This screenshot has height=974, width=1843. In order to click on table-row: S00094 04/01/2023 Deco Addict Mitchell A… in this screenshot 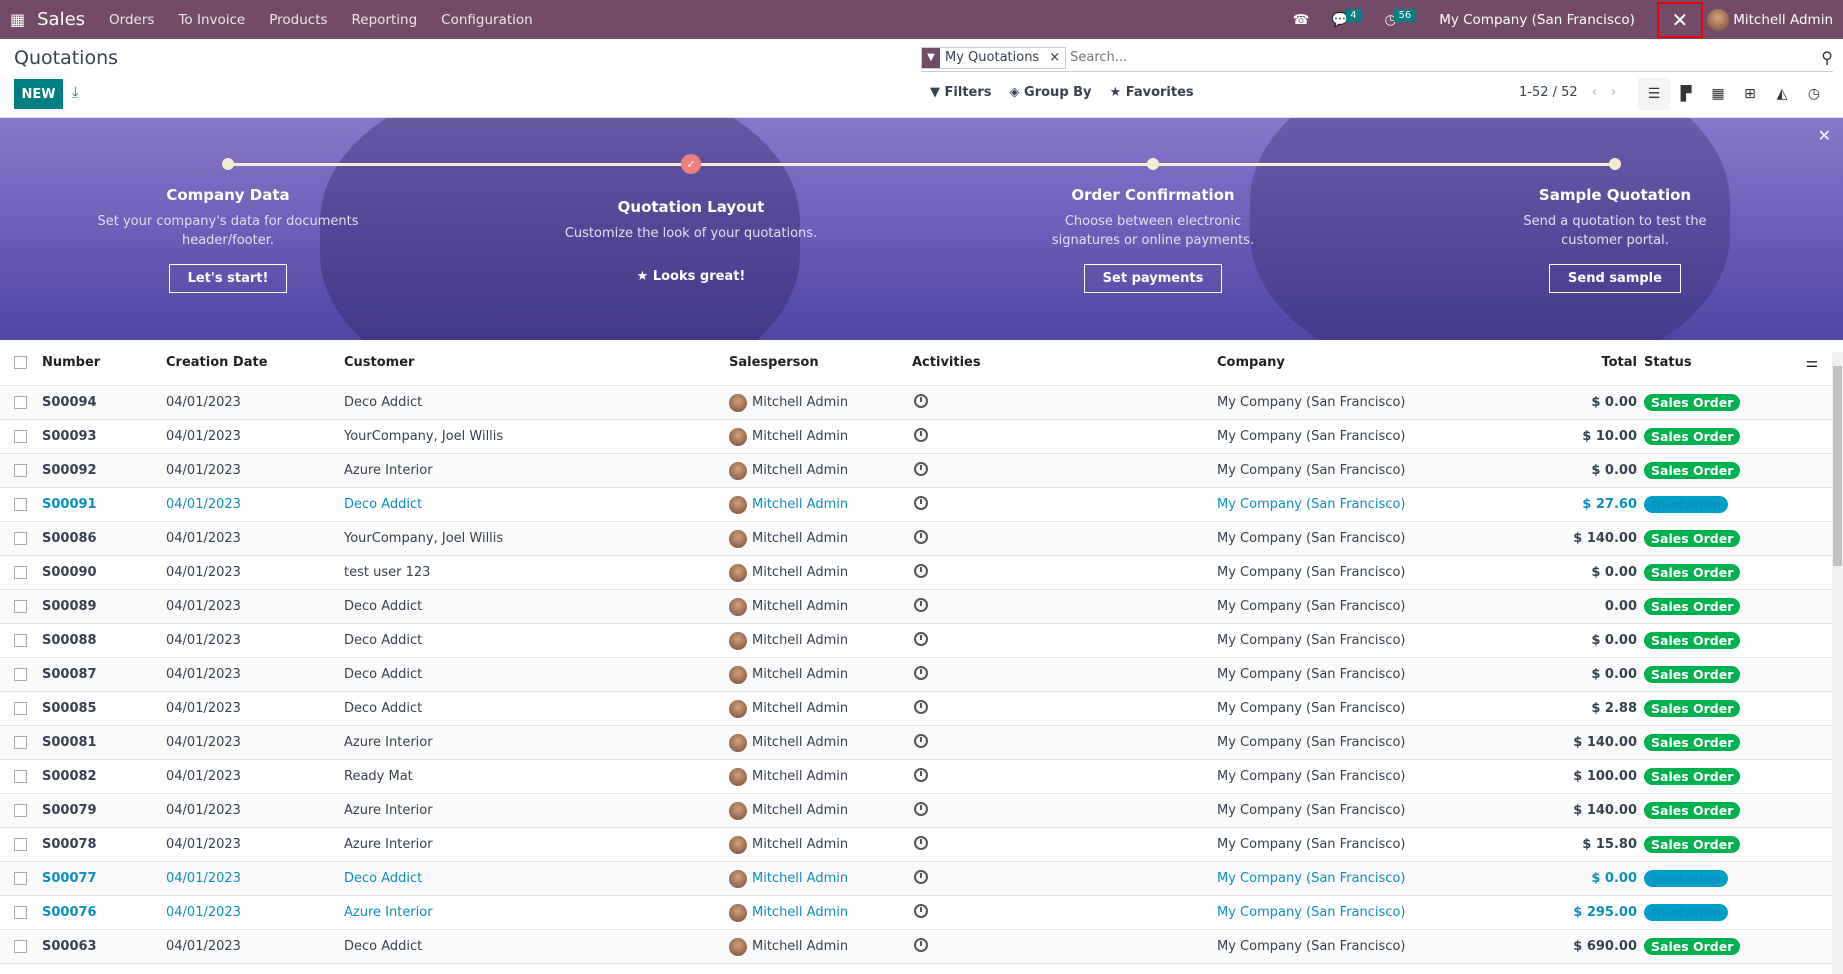, I will do `click(916, 403)`.